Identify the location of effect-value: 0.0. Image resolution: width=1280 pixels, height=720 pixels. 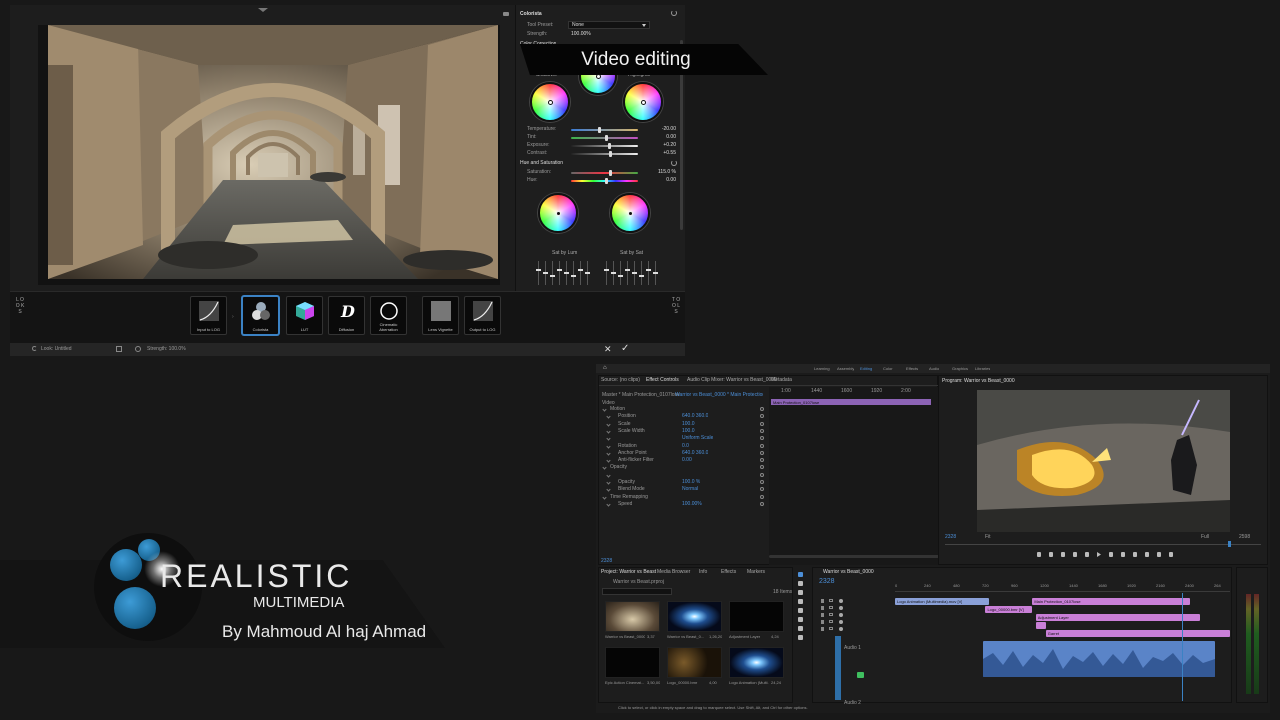
(685, 446).